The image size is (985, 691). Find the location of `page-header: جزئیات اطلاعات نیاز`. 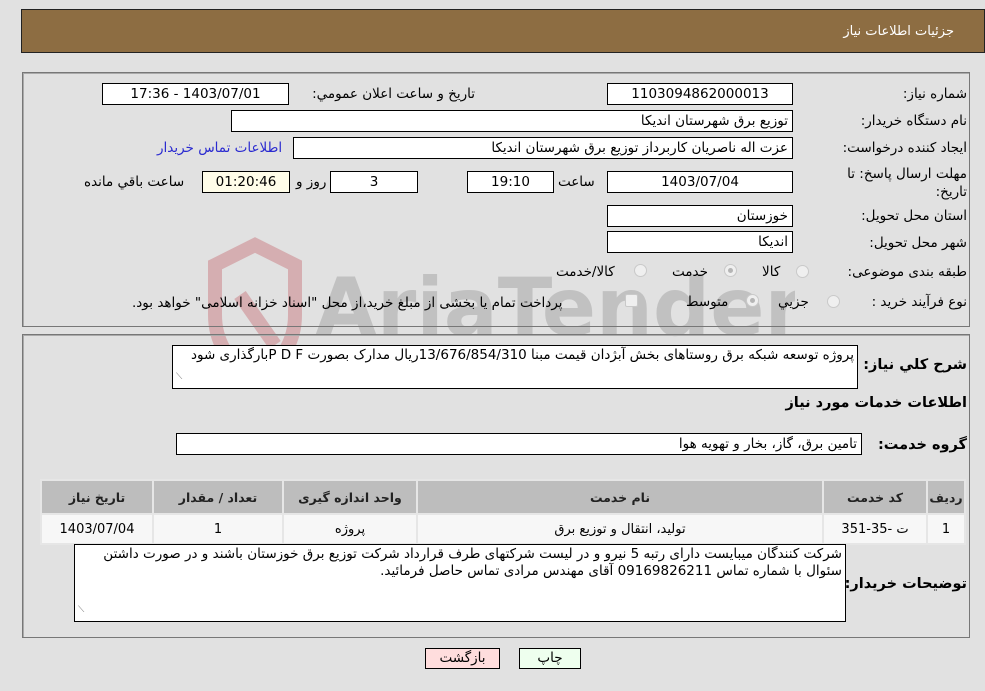

page-header: جزئیات اطلاعات نیاز is located at coordinates (503, 31).